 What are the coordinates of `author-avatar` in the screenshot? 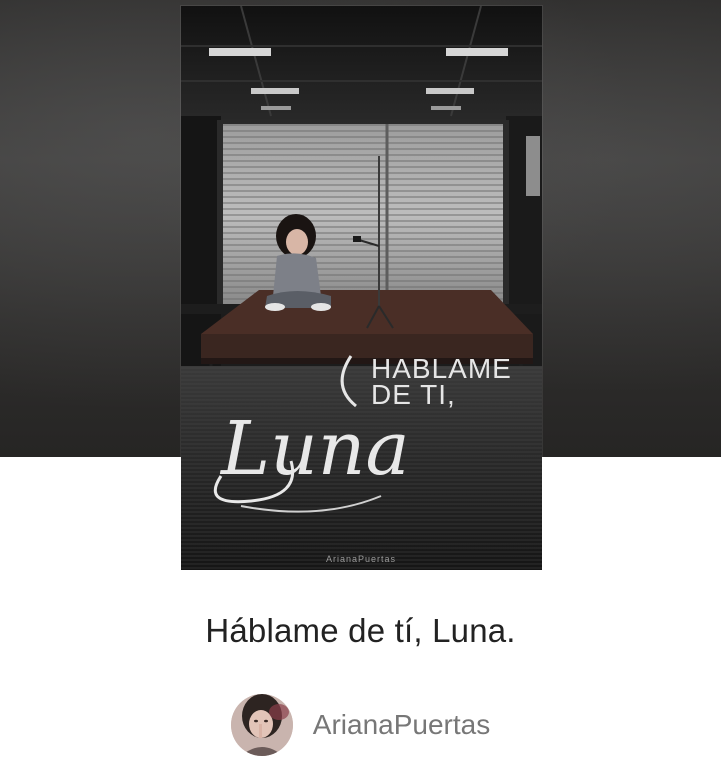 It's located at (261, 725).